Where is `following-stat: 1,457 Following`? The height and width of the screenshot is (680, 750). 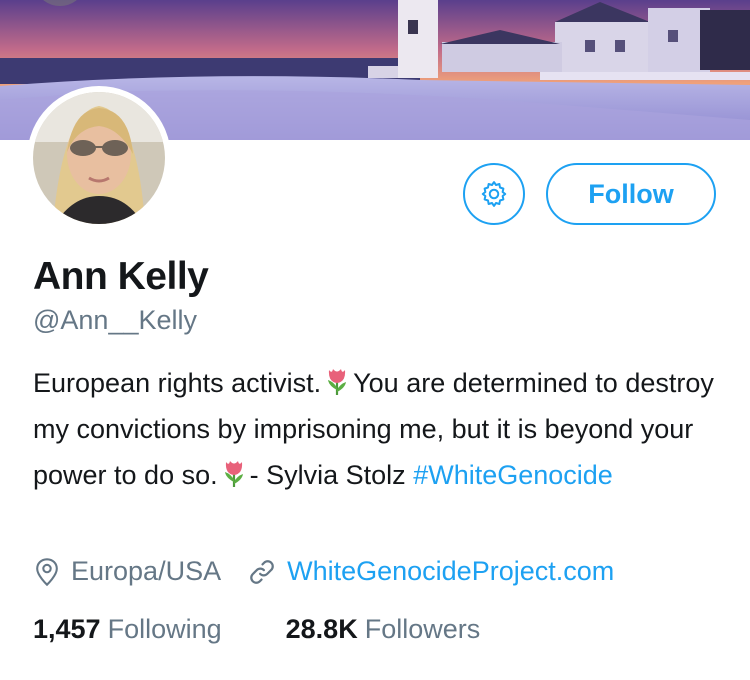 following-stat: 1,457 Following is located at coordinates (127, 629).